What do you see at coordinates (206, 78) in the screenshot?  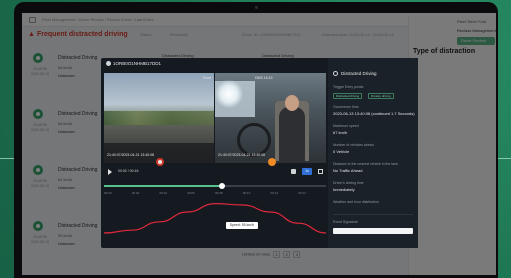 I see `front-camera-label: Front` at bounding box center [206, 78].